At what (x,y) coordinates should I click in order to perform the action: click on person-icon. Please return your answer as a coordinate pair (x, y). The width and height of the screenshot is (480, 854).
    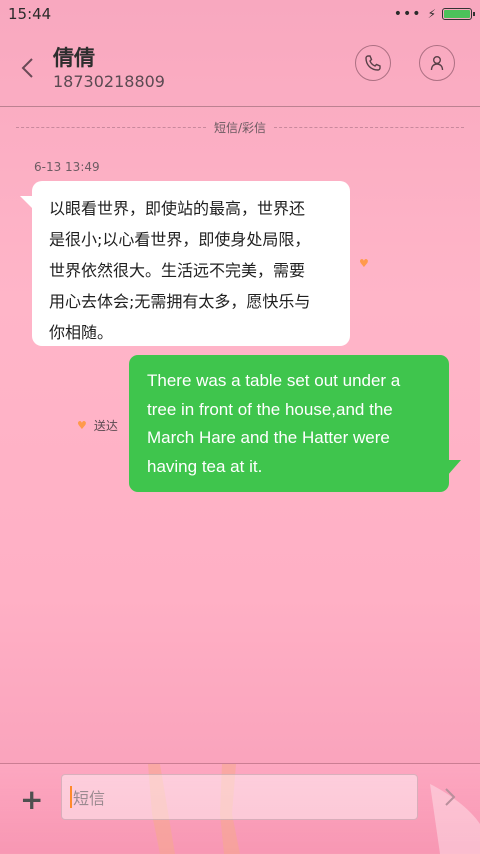
    Looking at the image, I should click on (437, 63).